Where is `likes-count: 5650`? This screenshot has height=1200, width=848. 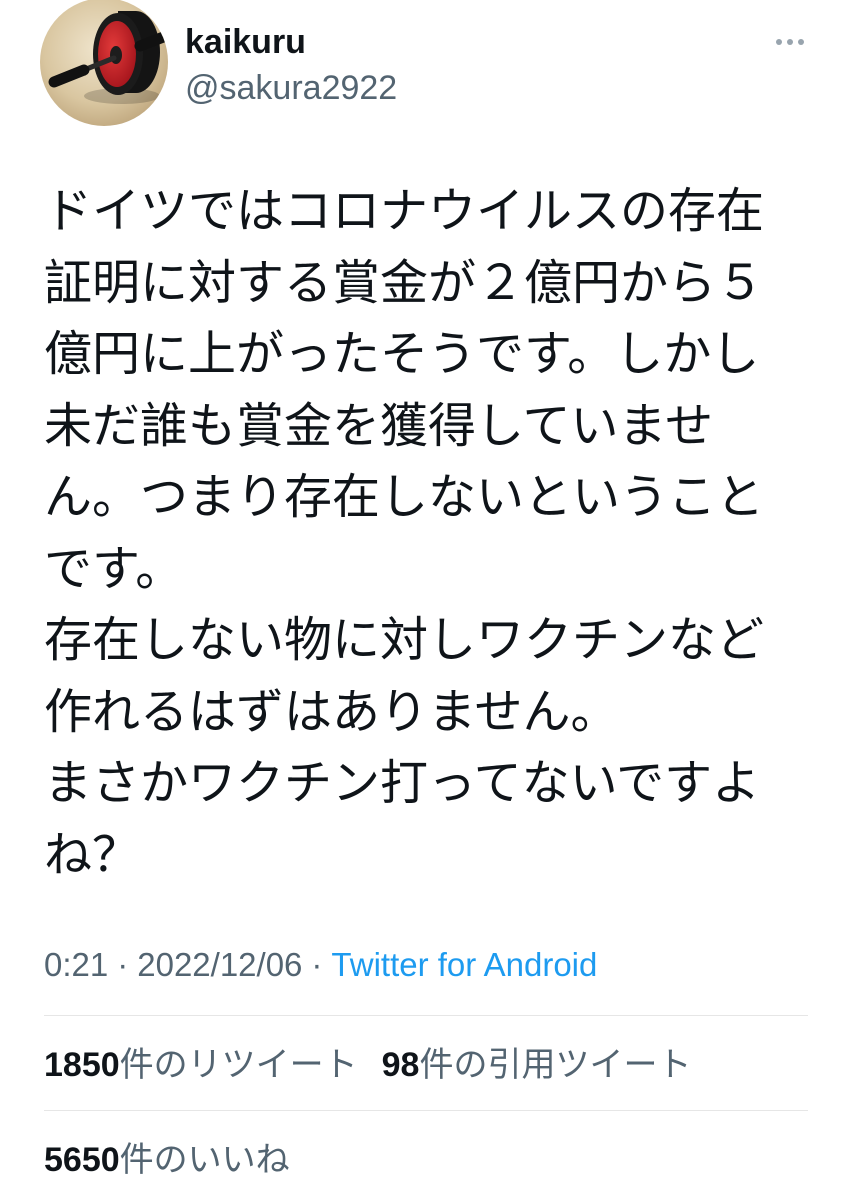 likes-count: 5650 is located at coordinates (82, 1160).